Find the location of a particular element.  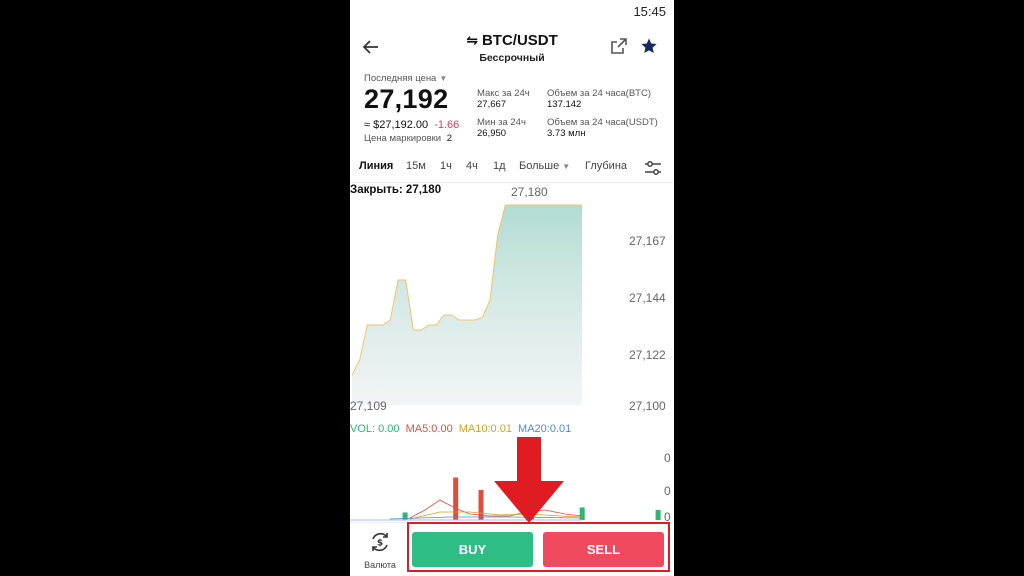

y-tick: 27,100 is located at coordinates (647, 406).